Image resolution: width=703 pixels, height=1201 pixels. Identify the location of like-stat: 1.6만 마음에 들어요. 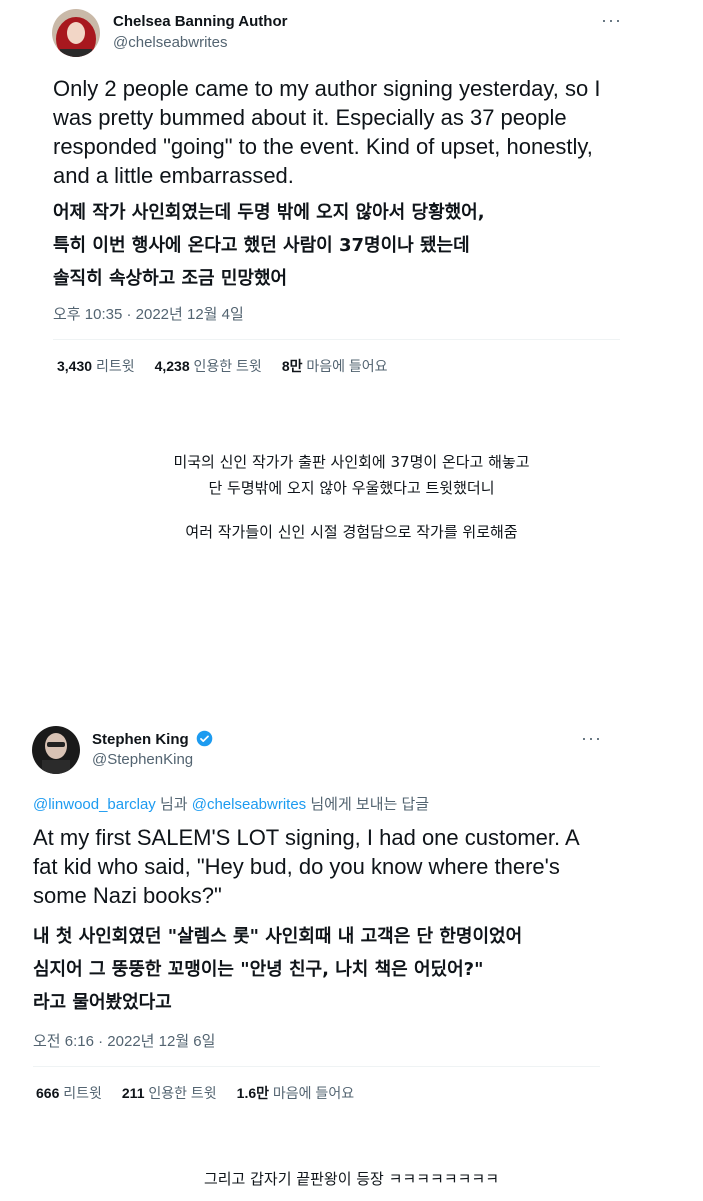
(295, 1093).